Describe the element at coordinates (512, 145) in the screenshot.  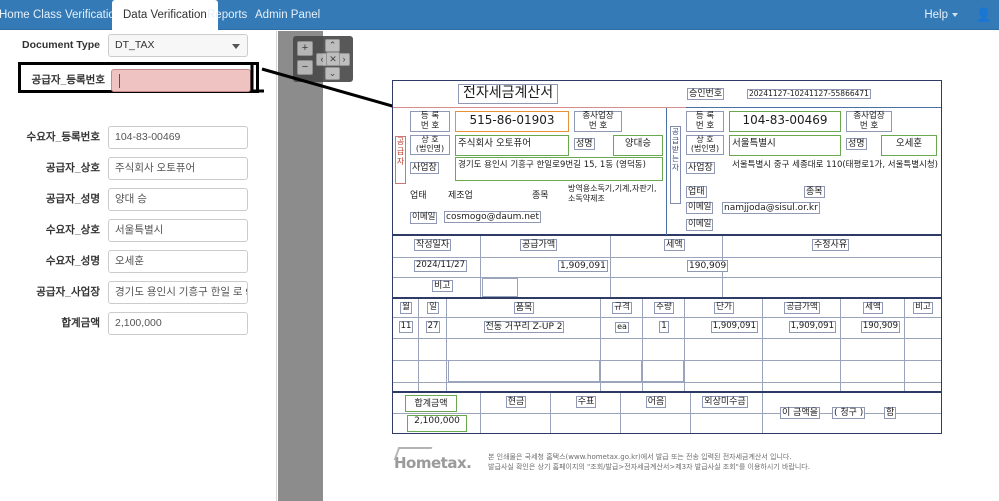
I see `doc-supplier-company: 주식회사 오토퓨어` at that location.